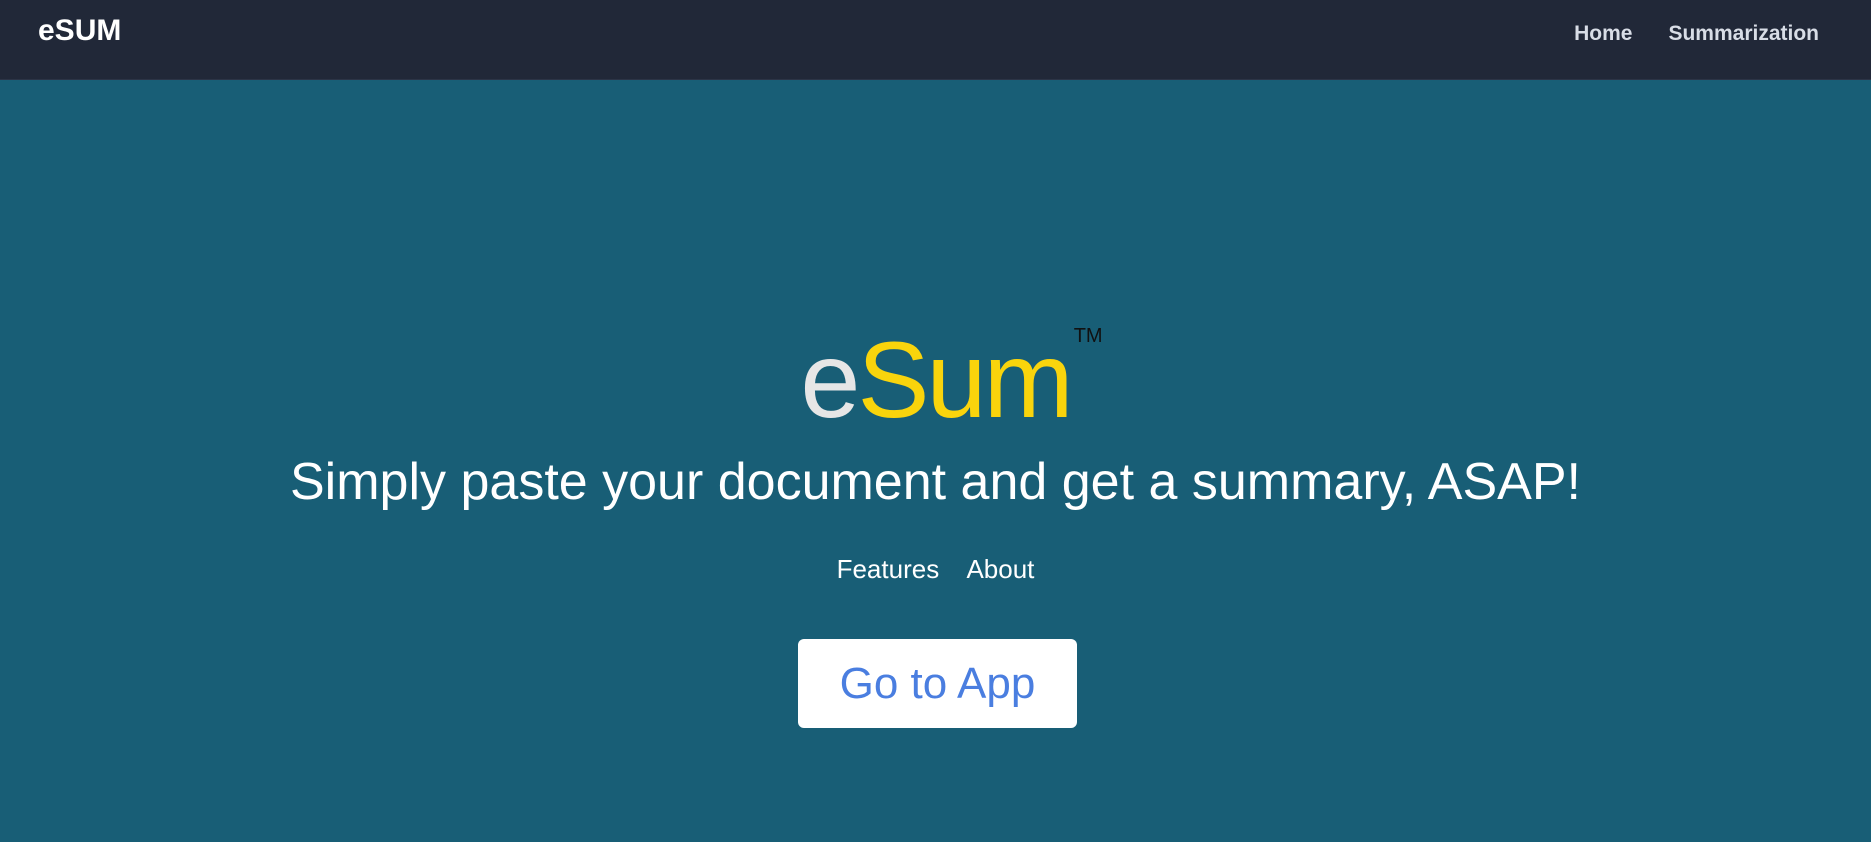 This screenshot has height=842, width=1871. Describe the element at coordinates (79, 31) in the screenshot. I see `brand-logo-link: eSUM` at that location.